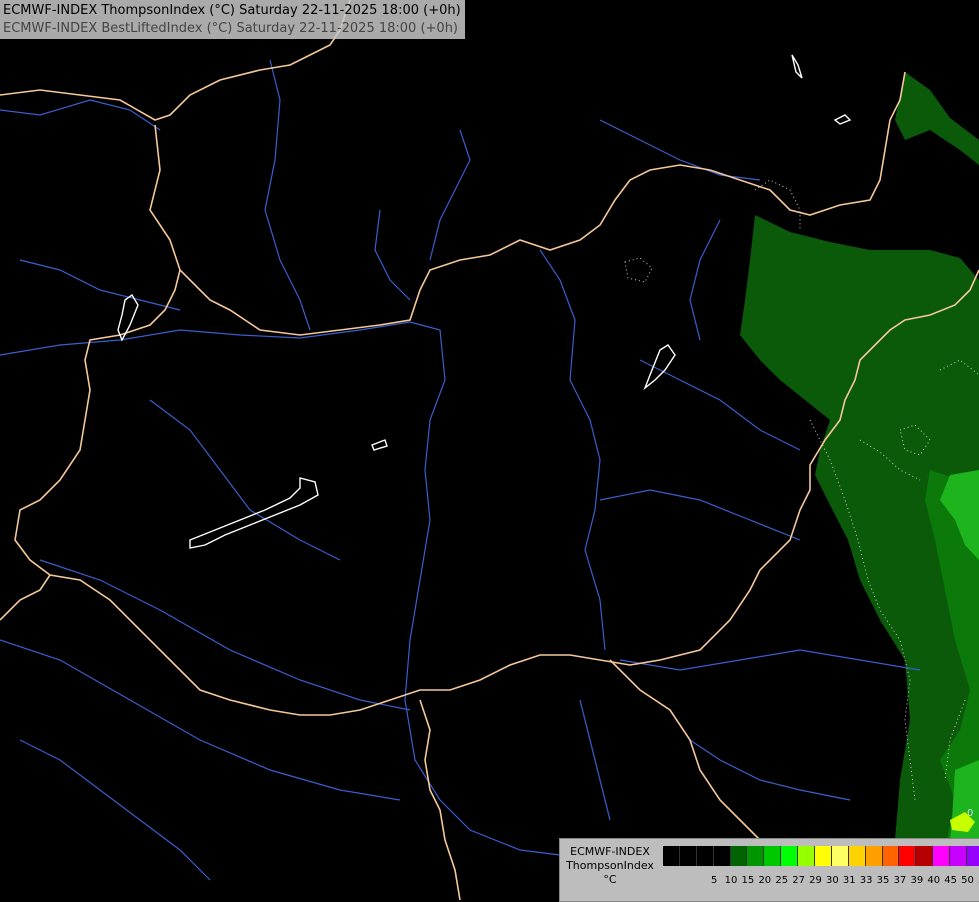  I want to click on legend-label: ECMWF-INDEX ThompsonIndex °C, so click(610, 866).